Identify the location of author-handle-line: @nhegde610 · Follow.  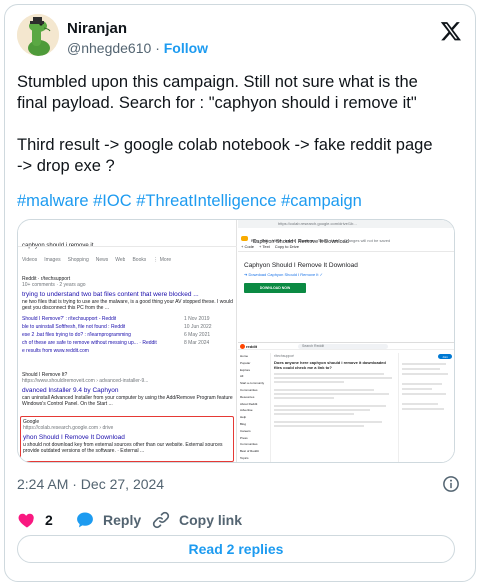
(137, 48).